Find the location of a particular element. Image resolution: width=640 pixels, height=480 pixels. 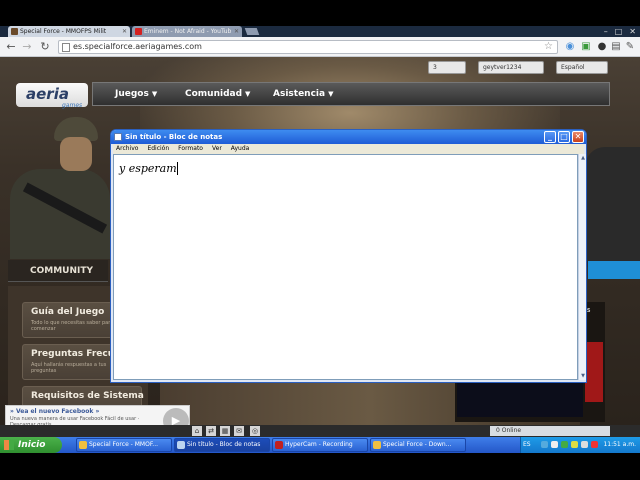

tab-special-force: Special Force - MMOFPS Milit ✕ is located at coordinates (69, 31).